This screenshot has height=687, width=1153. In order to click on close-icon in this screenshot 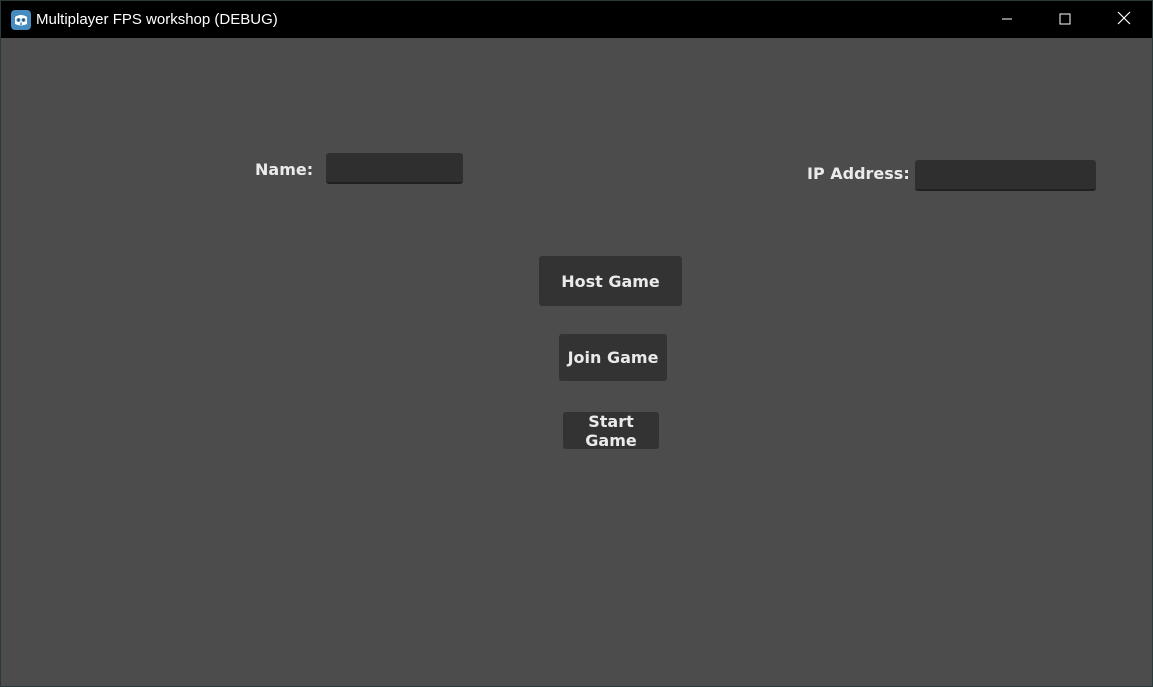, I will do `click(1124, 19)`.